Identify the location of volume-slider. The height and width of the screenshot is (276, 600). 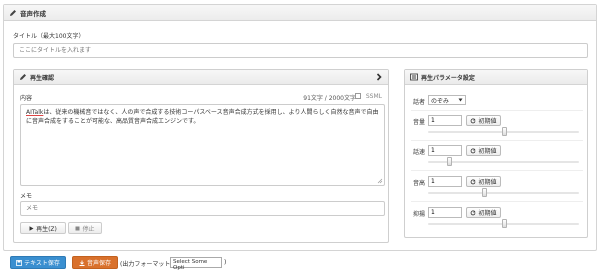
(503, 131).